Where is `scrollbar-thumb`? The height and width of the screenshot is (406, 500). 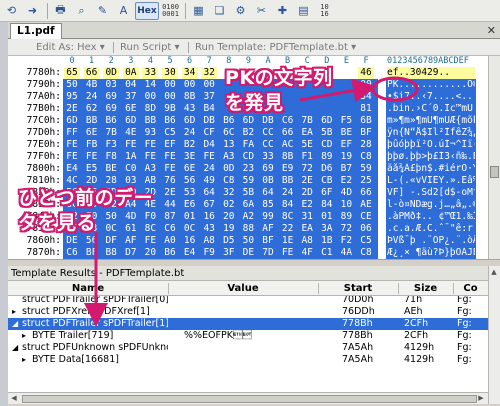 scrollbar-thumb is located at coordinates (249, 399).